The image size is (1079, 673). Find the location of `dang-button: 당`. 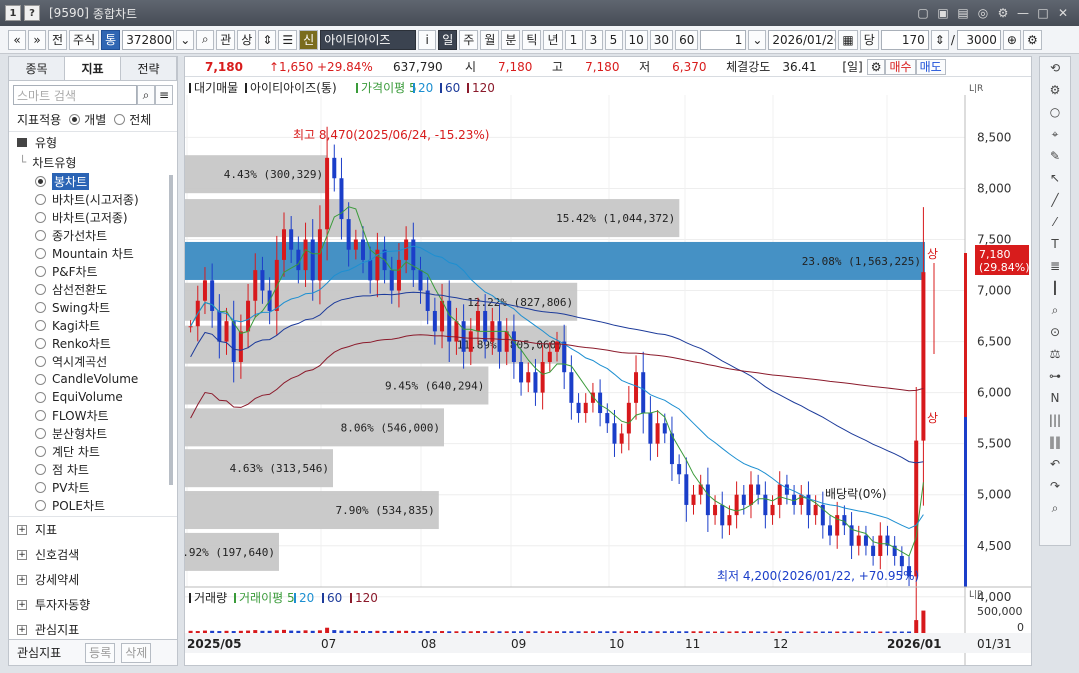

dang-button: 당 is located at coordinates (869, 39).